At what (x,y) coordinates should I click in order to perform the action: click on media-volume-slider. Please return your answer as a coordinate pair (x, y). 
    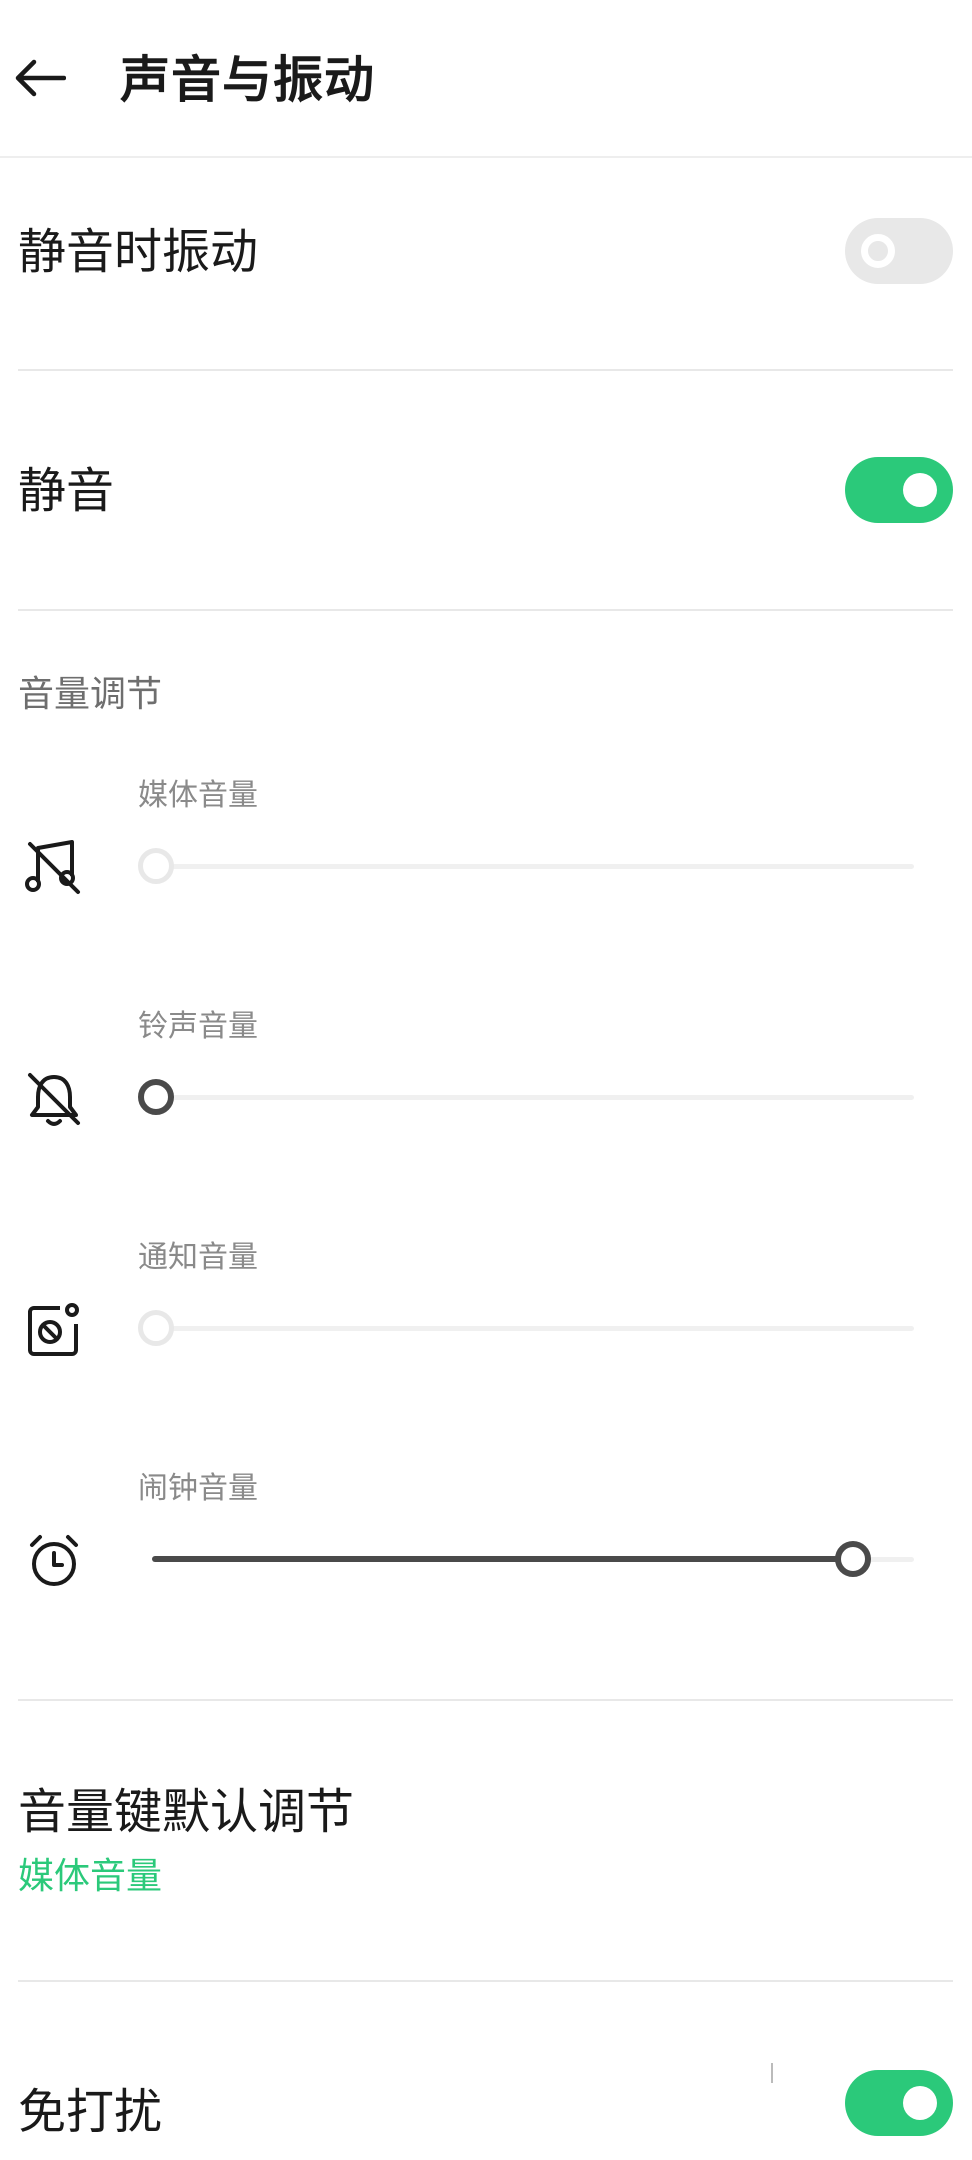
    Looking at the image, I should click on (526, 866).